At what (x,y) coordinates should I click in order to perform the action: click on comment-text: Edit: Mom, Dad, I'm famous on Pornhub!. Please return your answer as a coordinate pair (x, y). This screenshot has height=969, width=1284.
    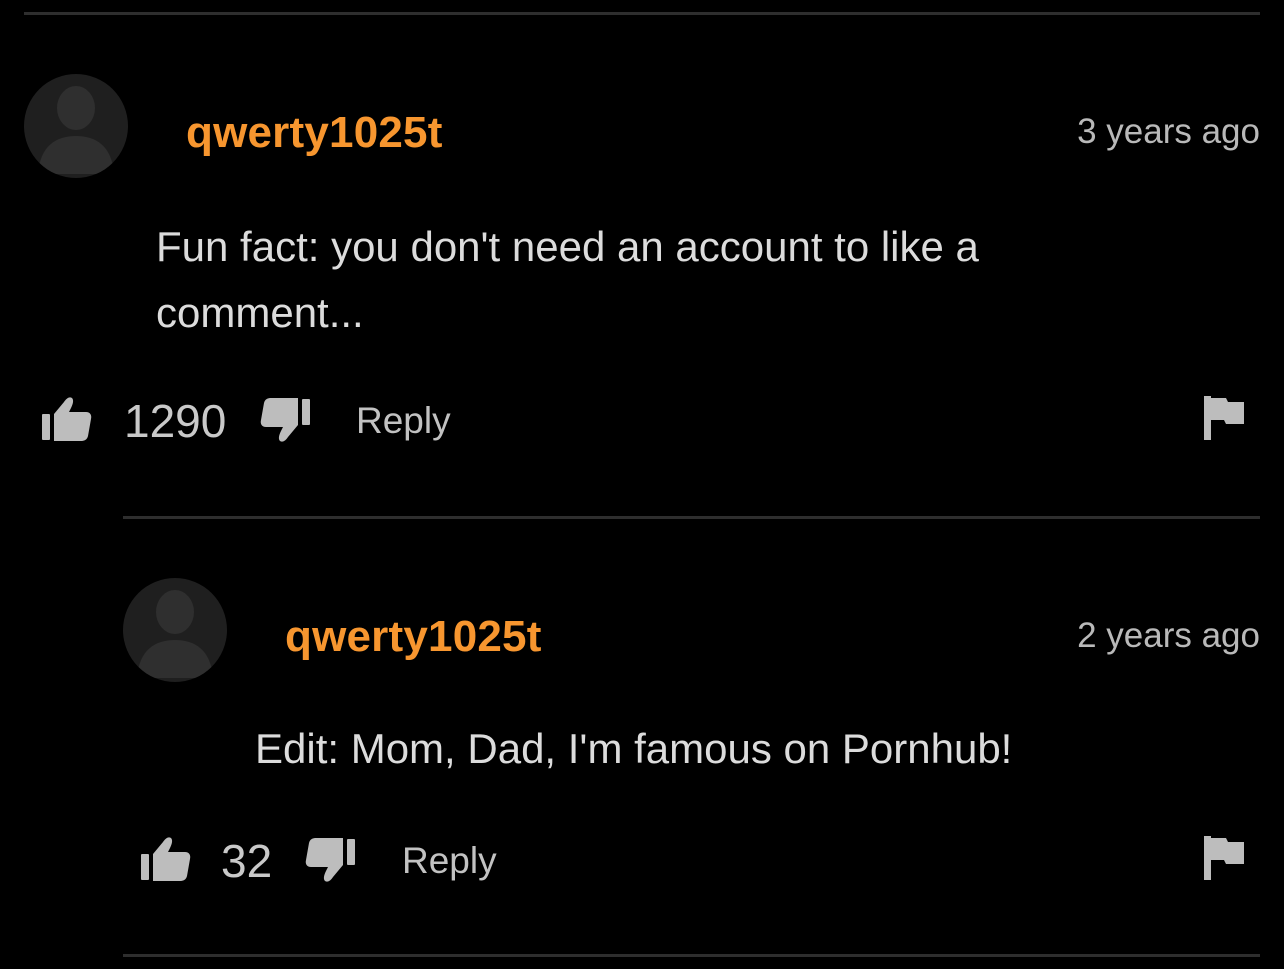
    Looking at the image, I should click on (634, 748).